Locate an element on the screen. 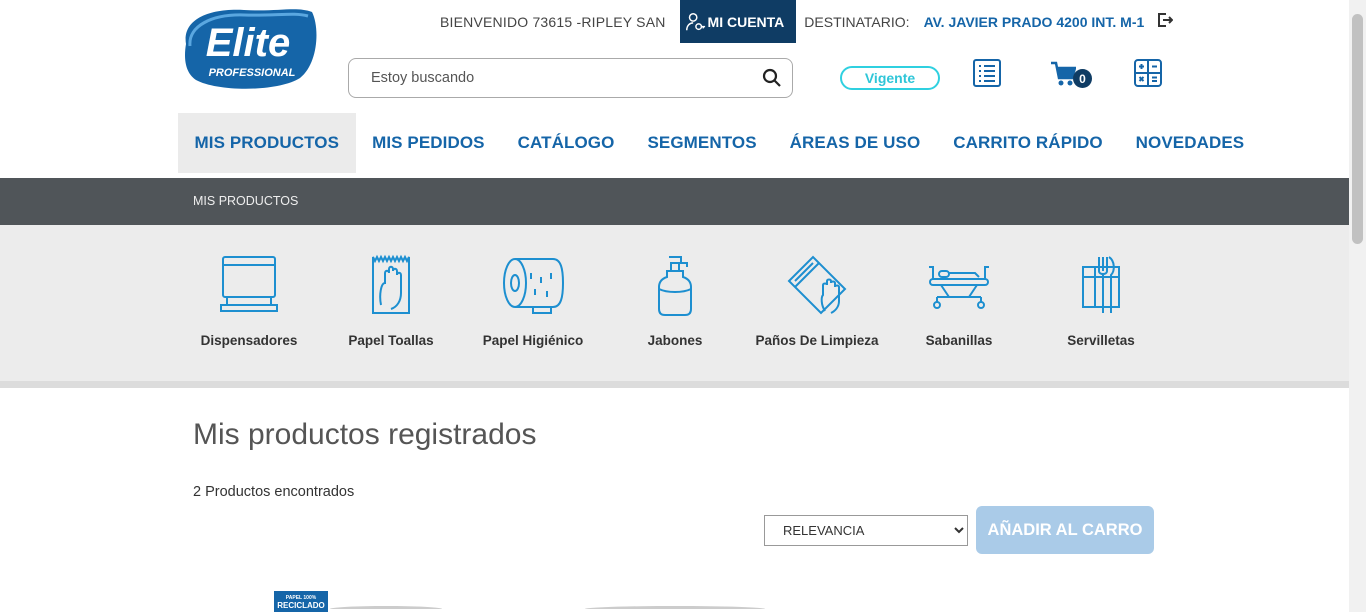 This screenshot has width=1366, height=612. elite-logo: Elite PROFESSIONAL is located at coordinates (249, 48).